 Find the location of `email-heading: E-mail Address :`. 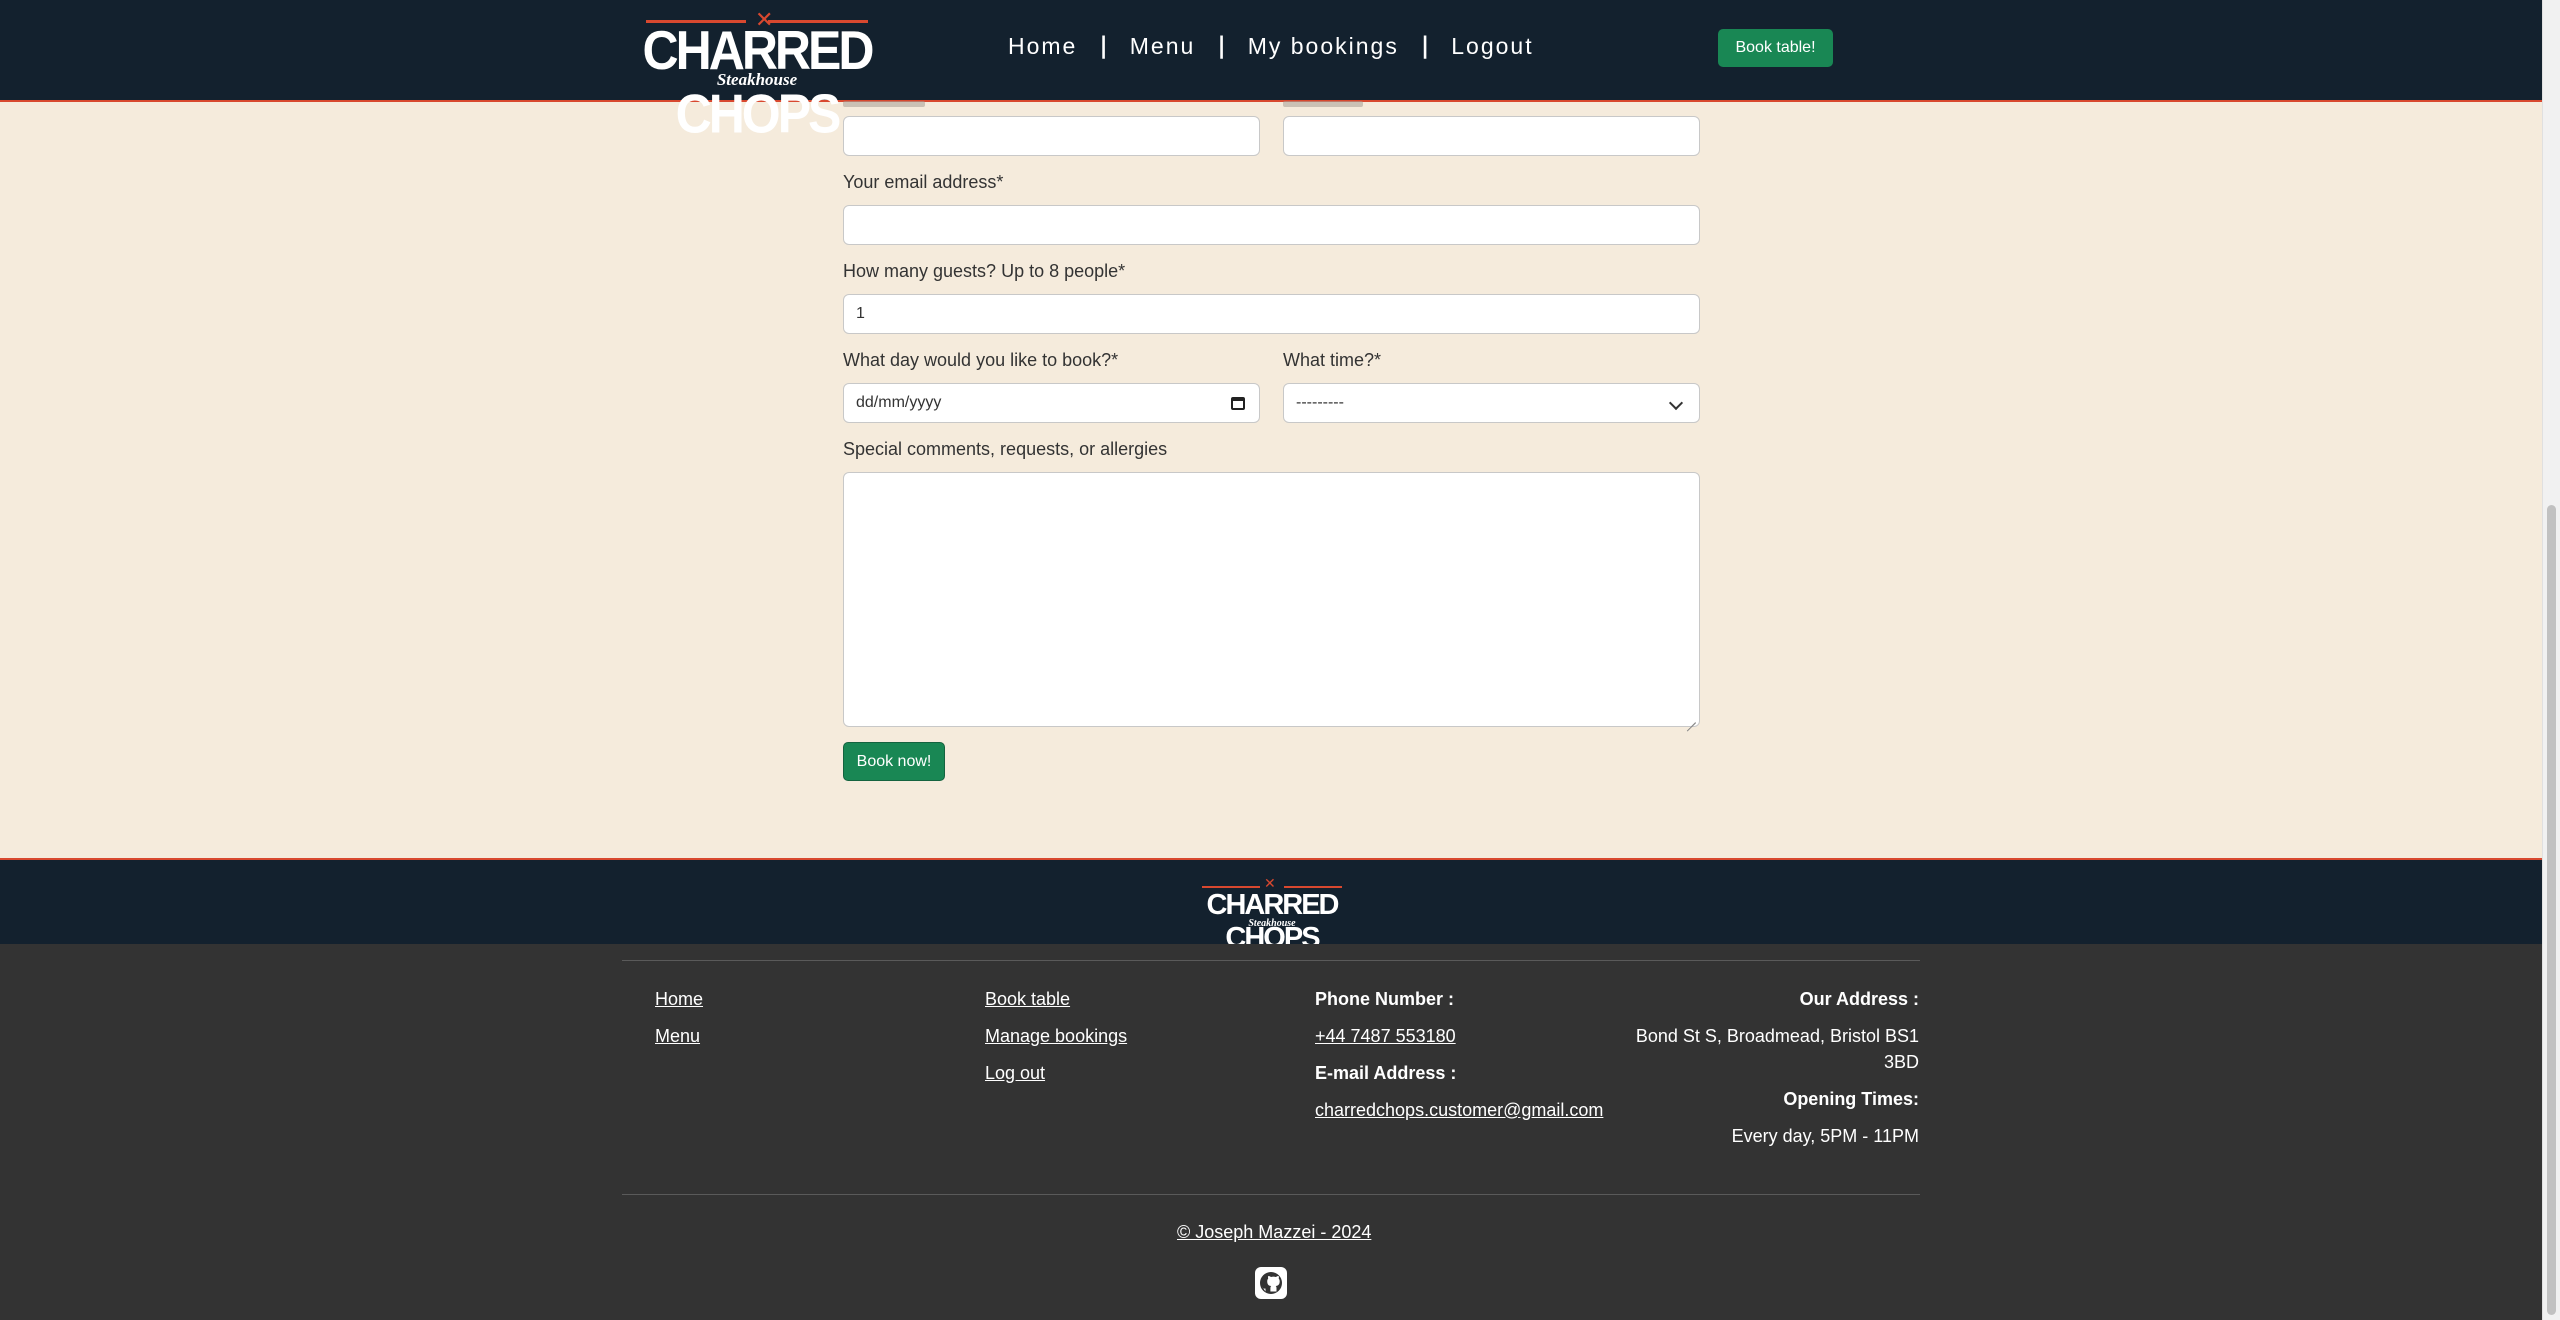

email-heading: E-mail Address : is located at coordinates (1386, 1073).